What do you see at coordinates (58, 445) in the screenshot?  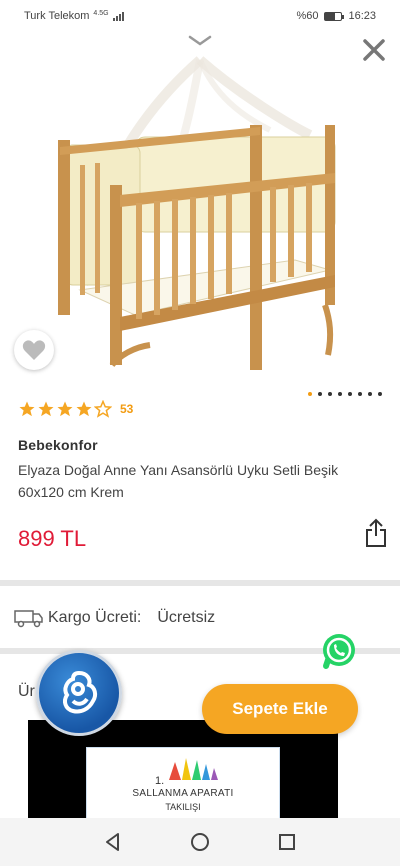 I see `brand-name: Bebekonfor` at bounding box center [58, 445].